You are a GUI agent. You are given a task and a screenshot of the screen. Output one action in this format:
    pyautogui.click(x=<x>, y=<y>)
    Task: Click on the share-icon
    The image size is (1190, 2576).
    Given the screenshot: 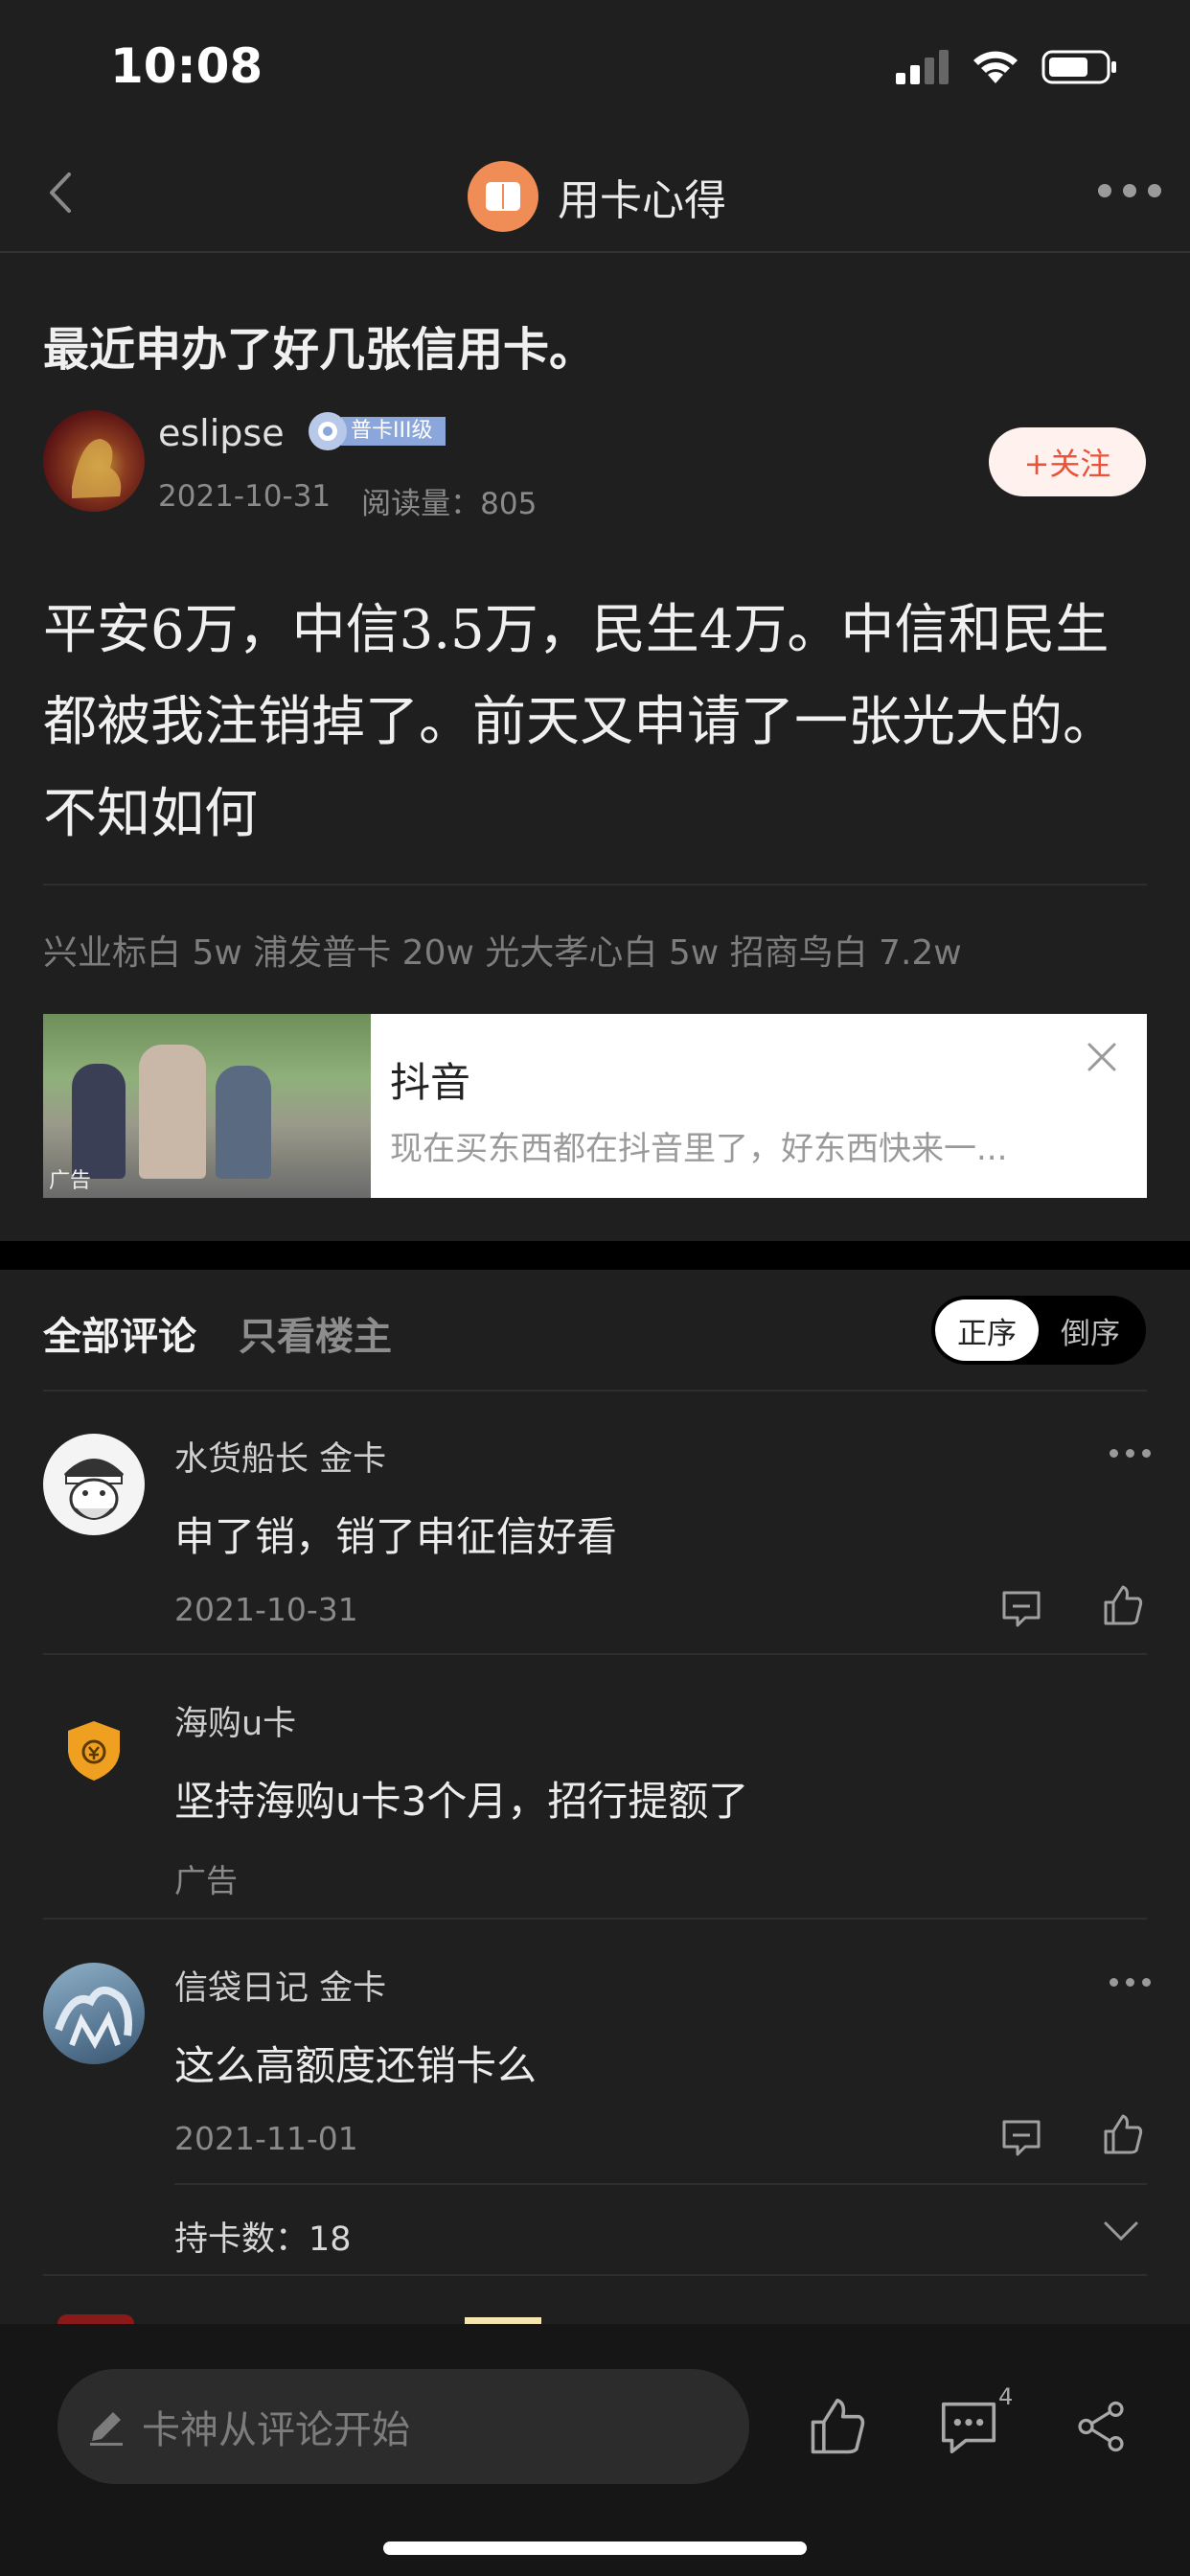 What is the action you would take?
    pyautogui.click(x=1101, y=2426)
    